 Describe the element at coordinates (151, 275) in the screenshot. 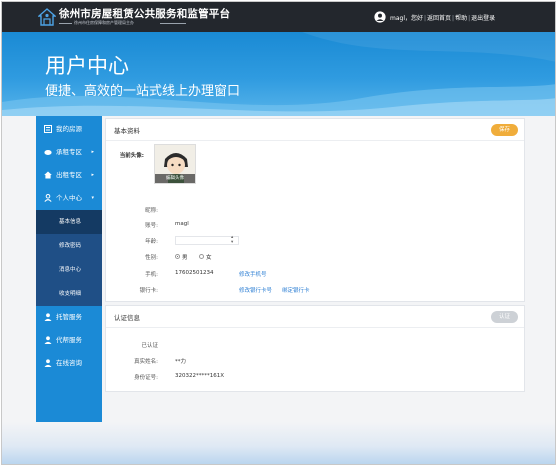

I see `phone-label: 手机:` at that location.